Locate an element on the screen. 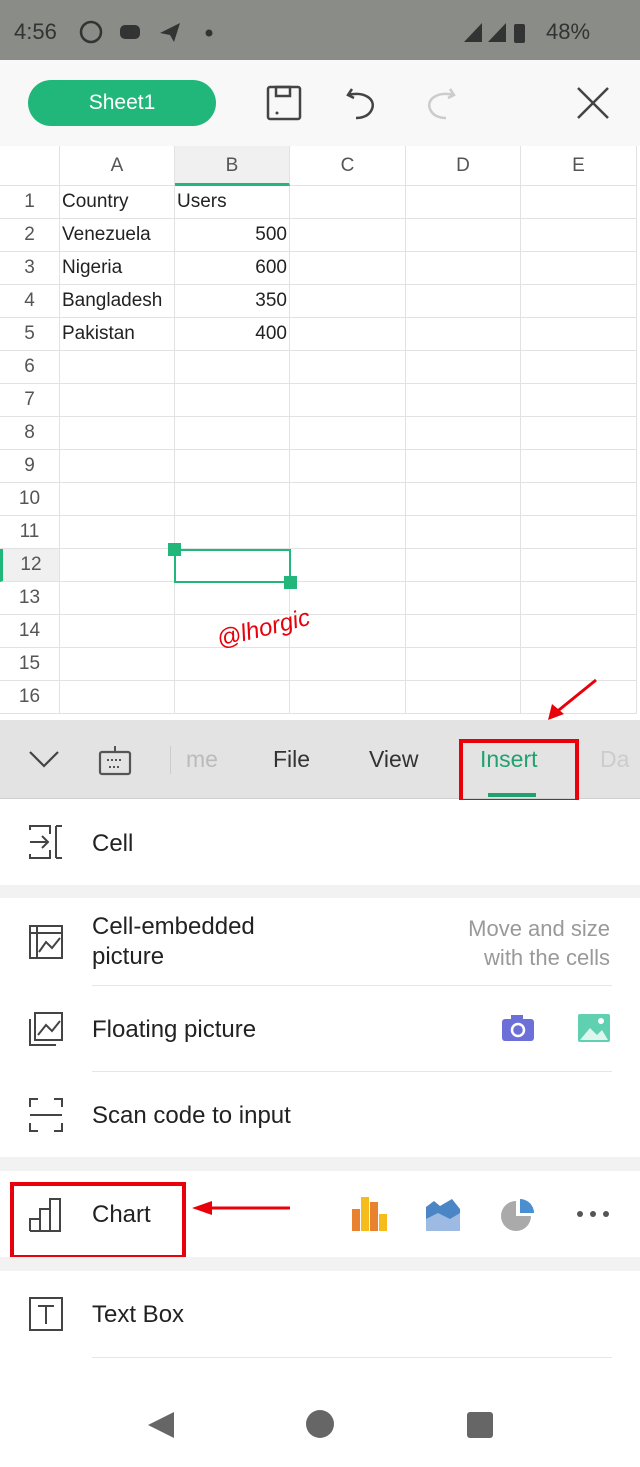 Image resolution: width=640 pixels, height=1467 pixels. redo-icon is located at coordinates (440, 103).